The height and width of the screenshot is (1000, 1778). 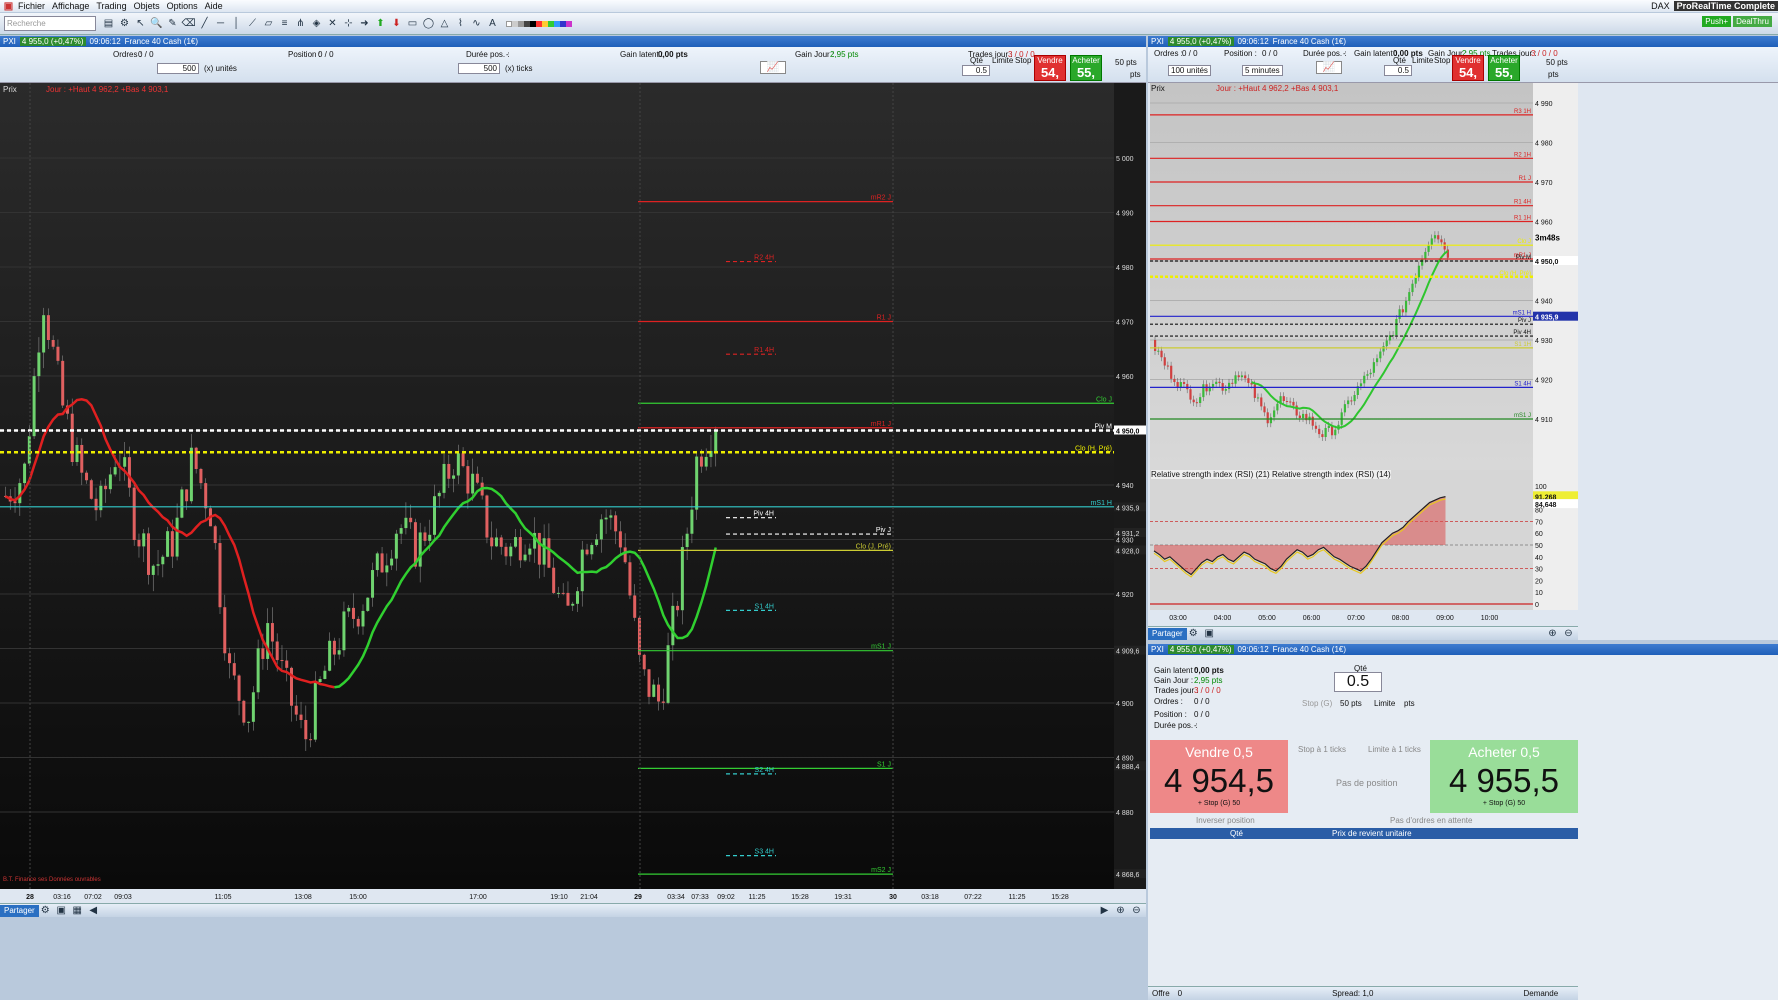 I want to click on menu-options: Options, so click(x=182, y=6).